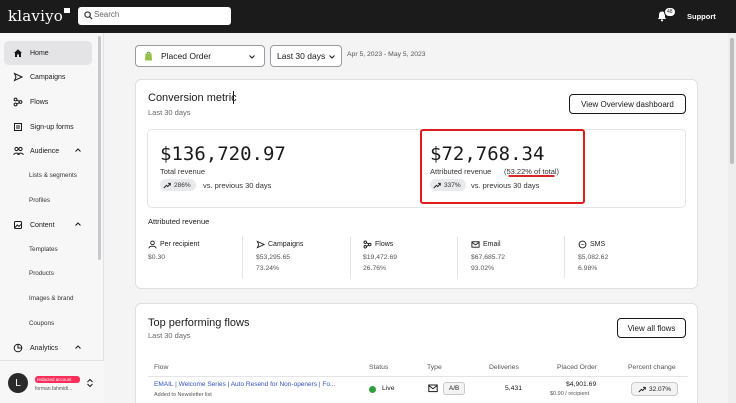  Describe the element at coordinates (48, 225) in the screenshot. I see `sidebar-item-content: Content` at that location.